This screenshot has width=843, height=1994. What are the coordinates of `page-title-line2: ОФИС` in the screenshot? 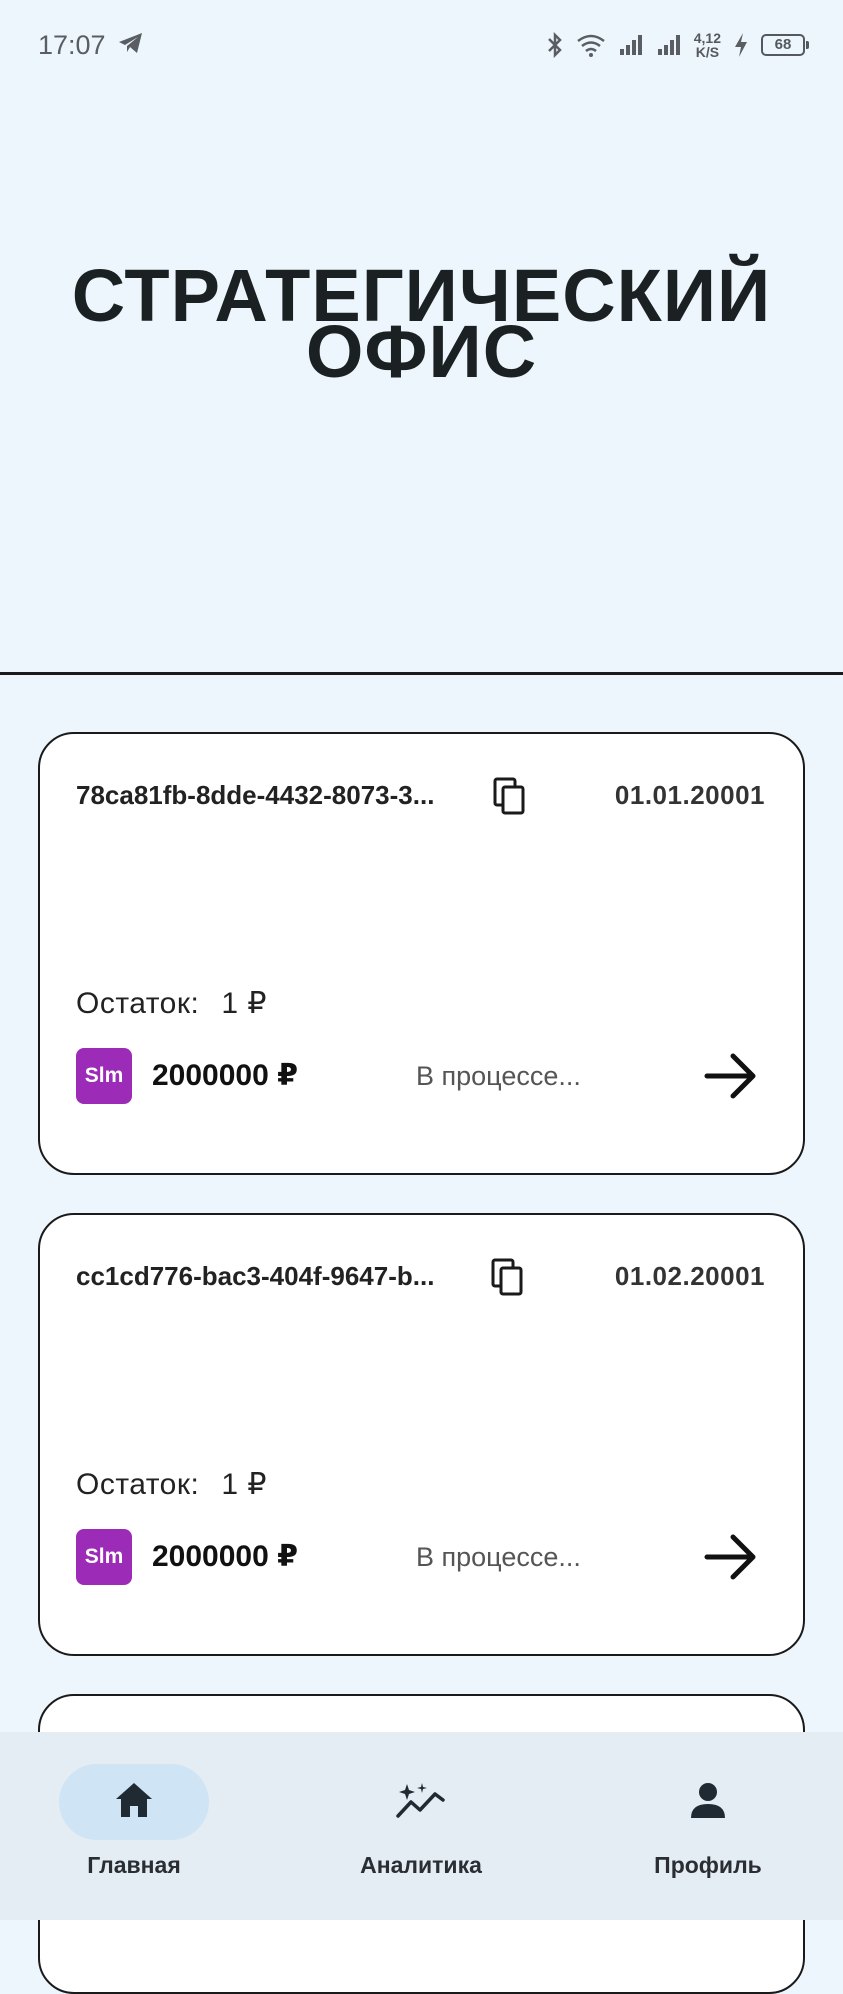 It's located at (421, 351).